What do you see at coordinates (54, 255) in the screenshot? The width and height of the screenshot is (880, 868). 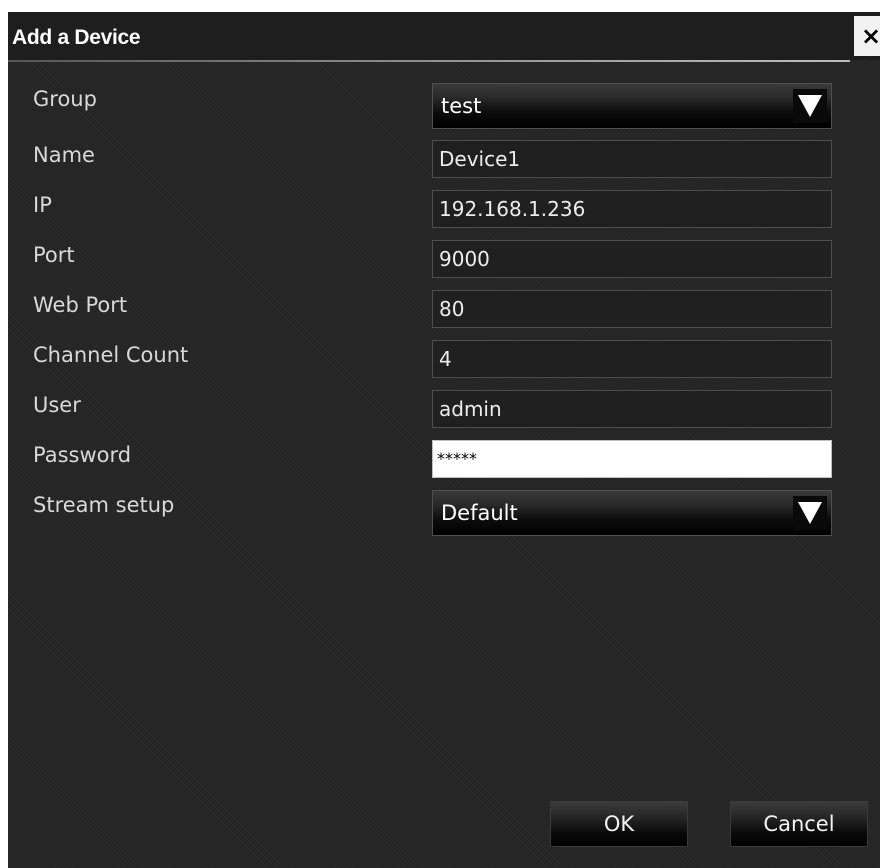 I see `port-label: Port` at bounding box center [54, 255].